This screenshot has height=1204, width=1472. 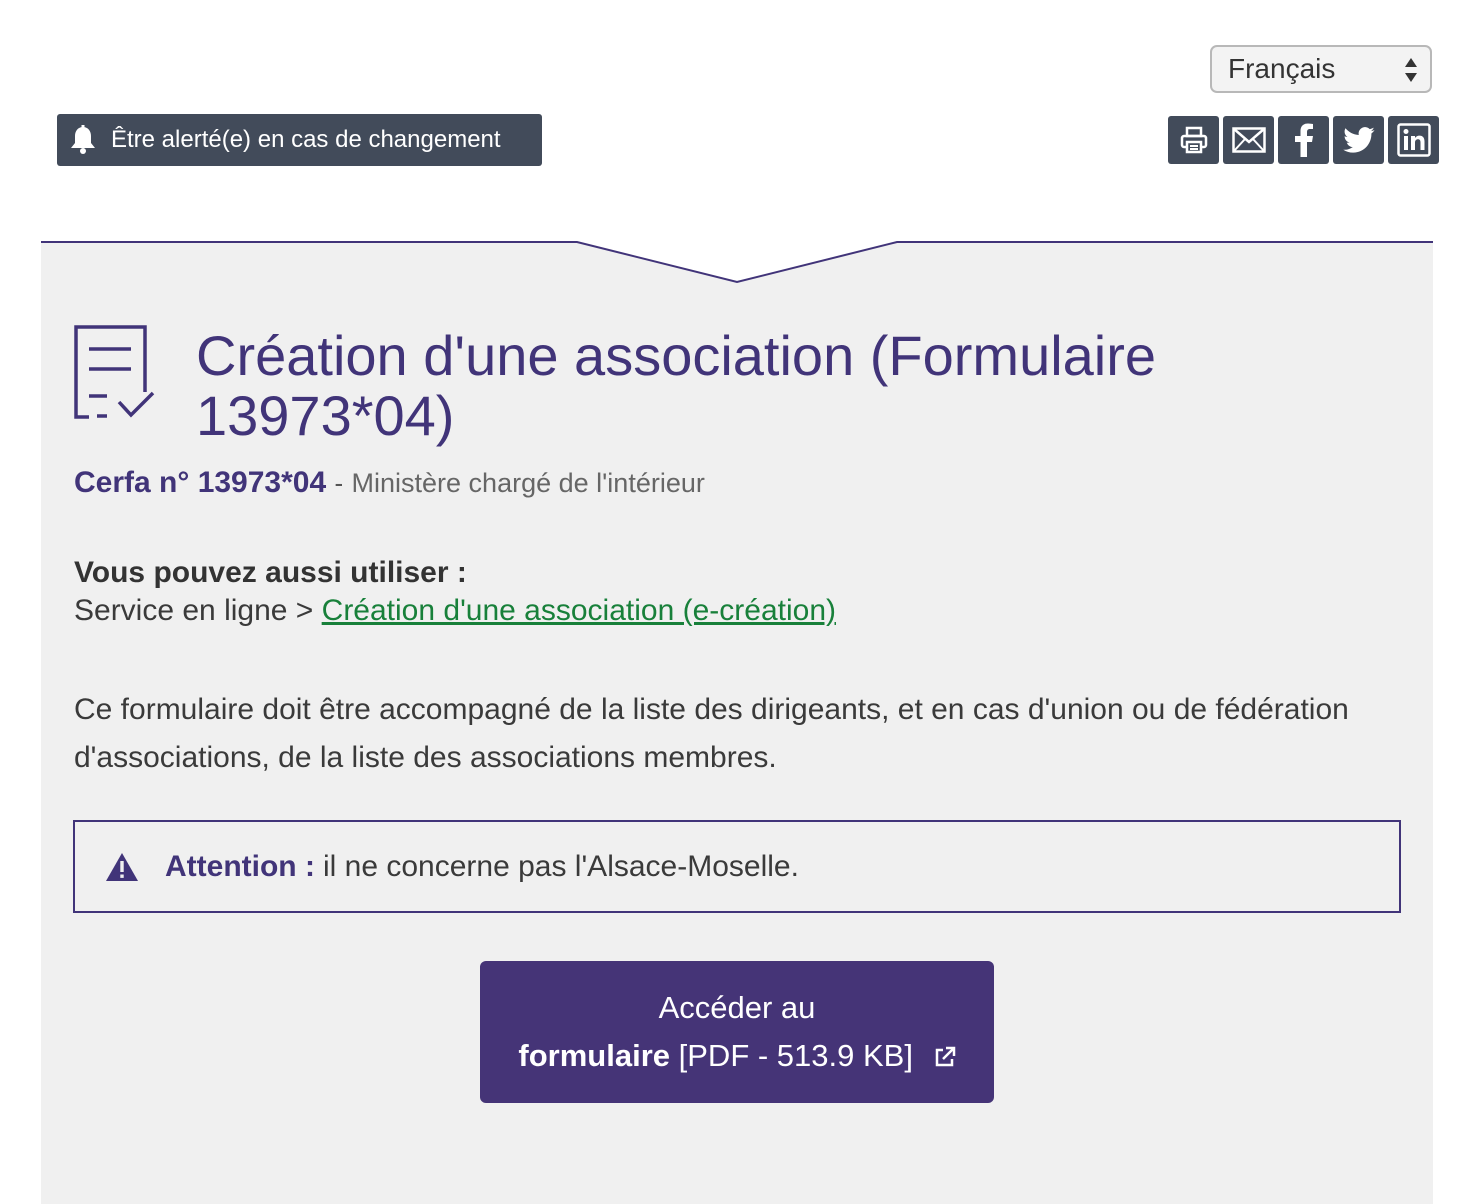 What do you see at coordinates (945, 1056) in the screenshot?
I see `external-link-icon` at bounding box center [945, 1056].